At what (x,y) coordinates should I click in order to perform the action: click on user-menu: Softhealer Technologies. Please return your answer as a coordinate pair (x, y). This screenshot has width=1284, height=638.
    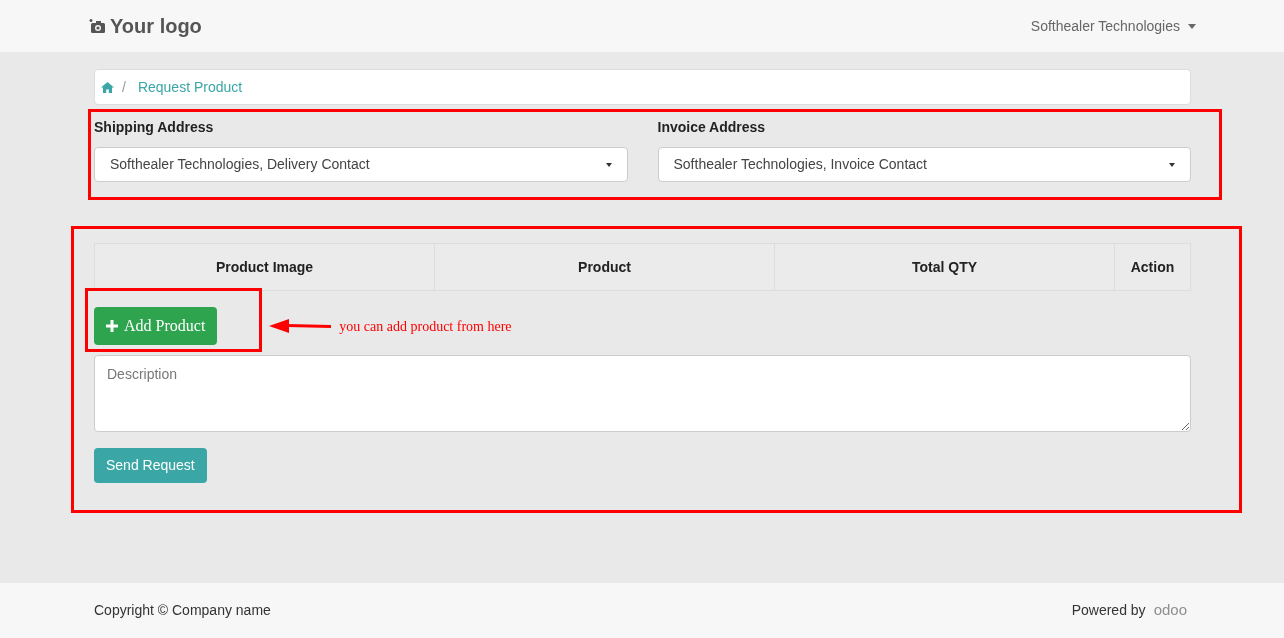
    Looking at the image, I should click on (1113, 26).